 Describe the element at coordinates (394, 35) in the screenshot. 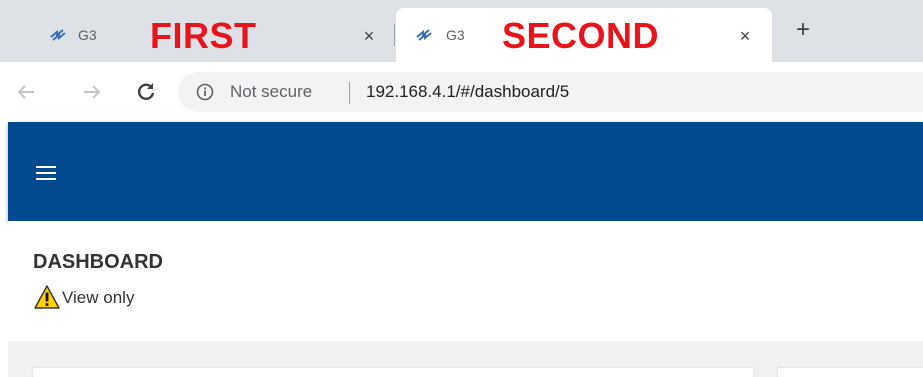

I see `tab-divider` at that location.